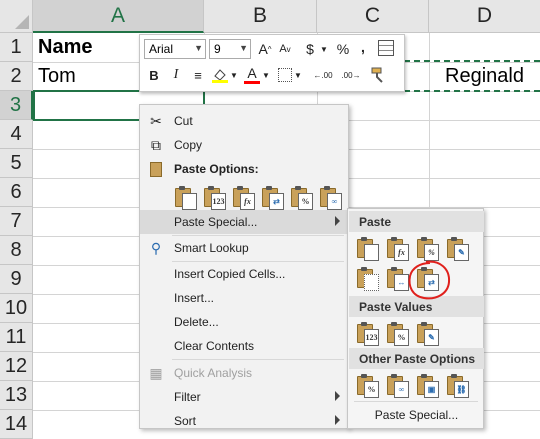 The image size is (540, 439). What do you see at coordinates (16, 134) in the screenshot?
I see `row-header-4: 4` at bounding box center [16, 134].